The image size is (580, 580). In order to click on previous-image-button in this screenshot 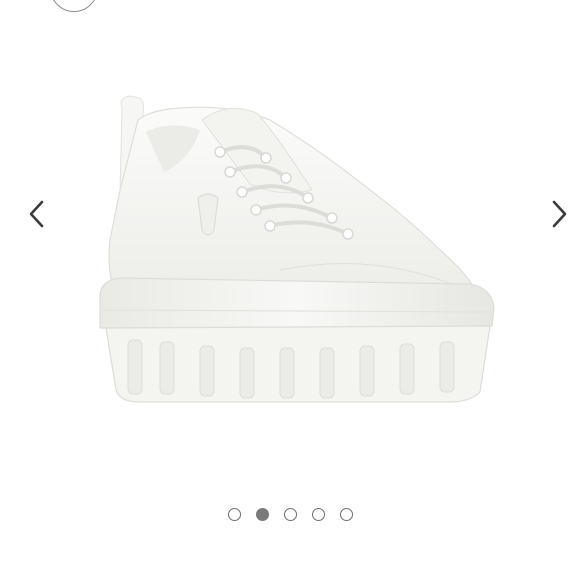, I will do `click(36, 214)`.